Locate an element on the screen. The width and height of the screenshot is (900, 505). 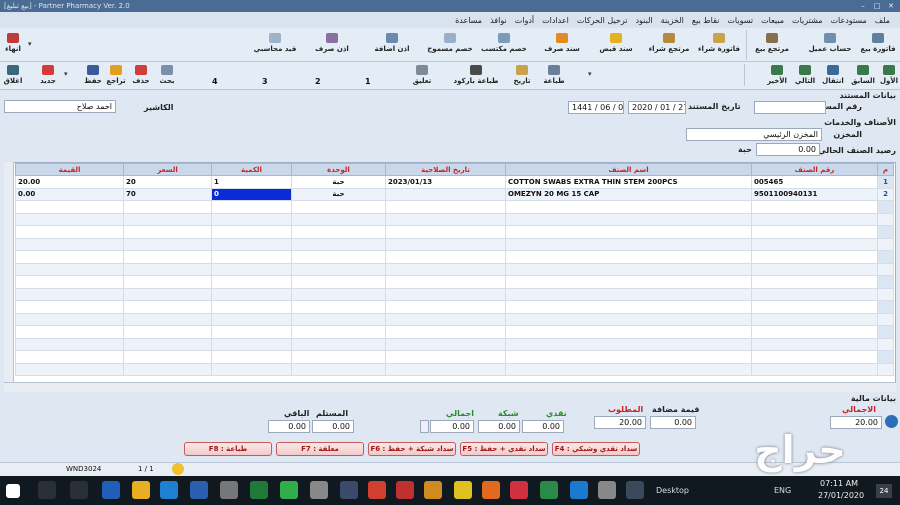
customer-account-button: حساب عميل is located at coordinates (830, 43).